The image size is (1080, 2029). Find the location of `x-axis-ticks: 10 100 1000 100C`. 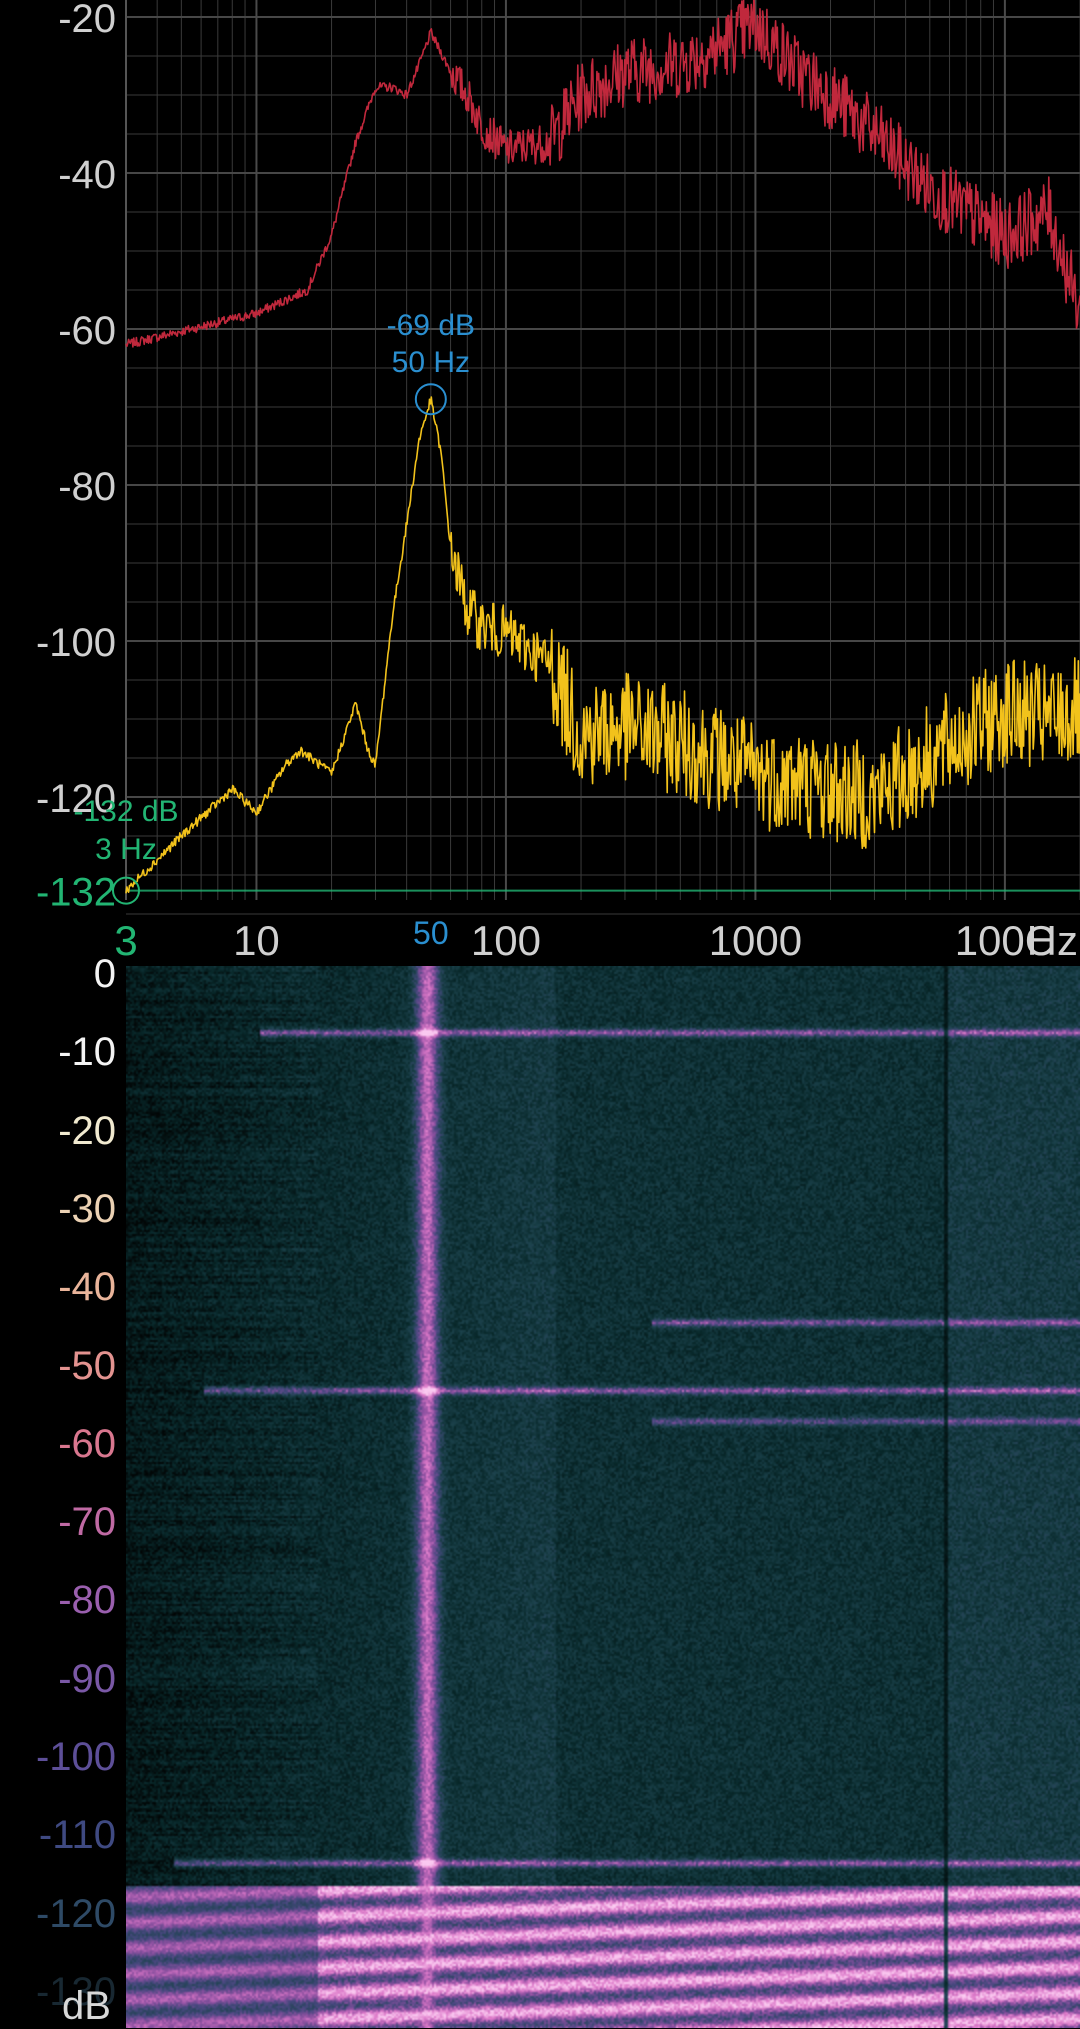

x-axis-ticks: 10 100 1000 100C is located at coordinates (644, 938).